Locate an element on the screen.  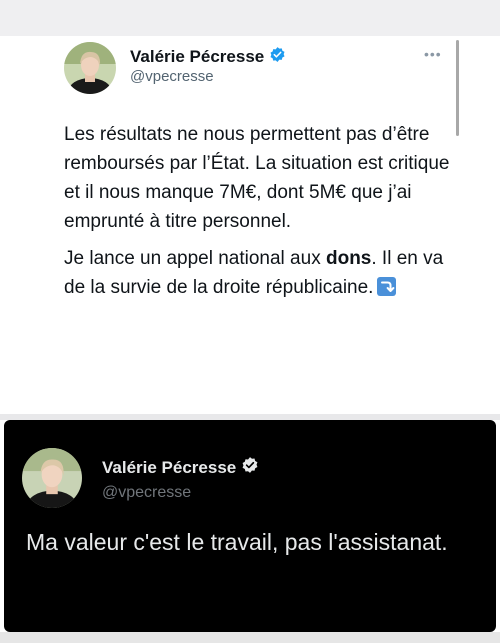
paragraph-2-start: Je lance un appel national aux is located at coordinates (195, 258).